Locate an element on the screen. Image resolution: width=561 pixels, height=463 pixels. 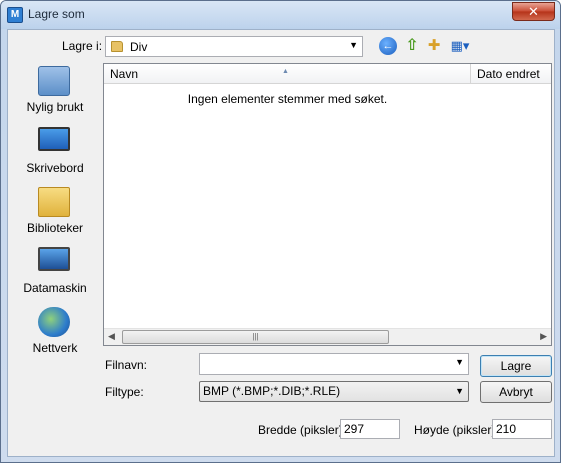
filename-label: Filnavn: is located at coordinates (126, 365).